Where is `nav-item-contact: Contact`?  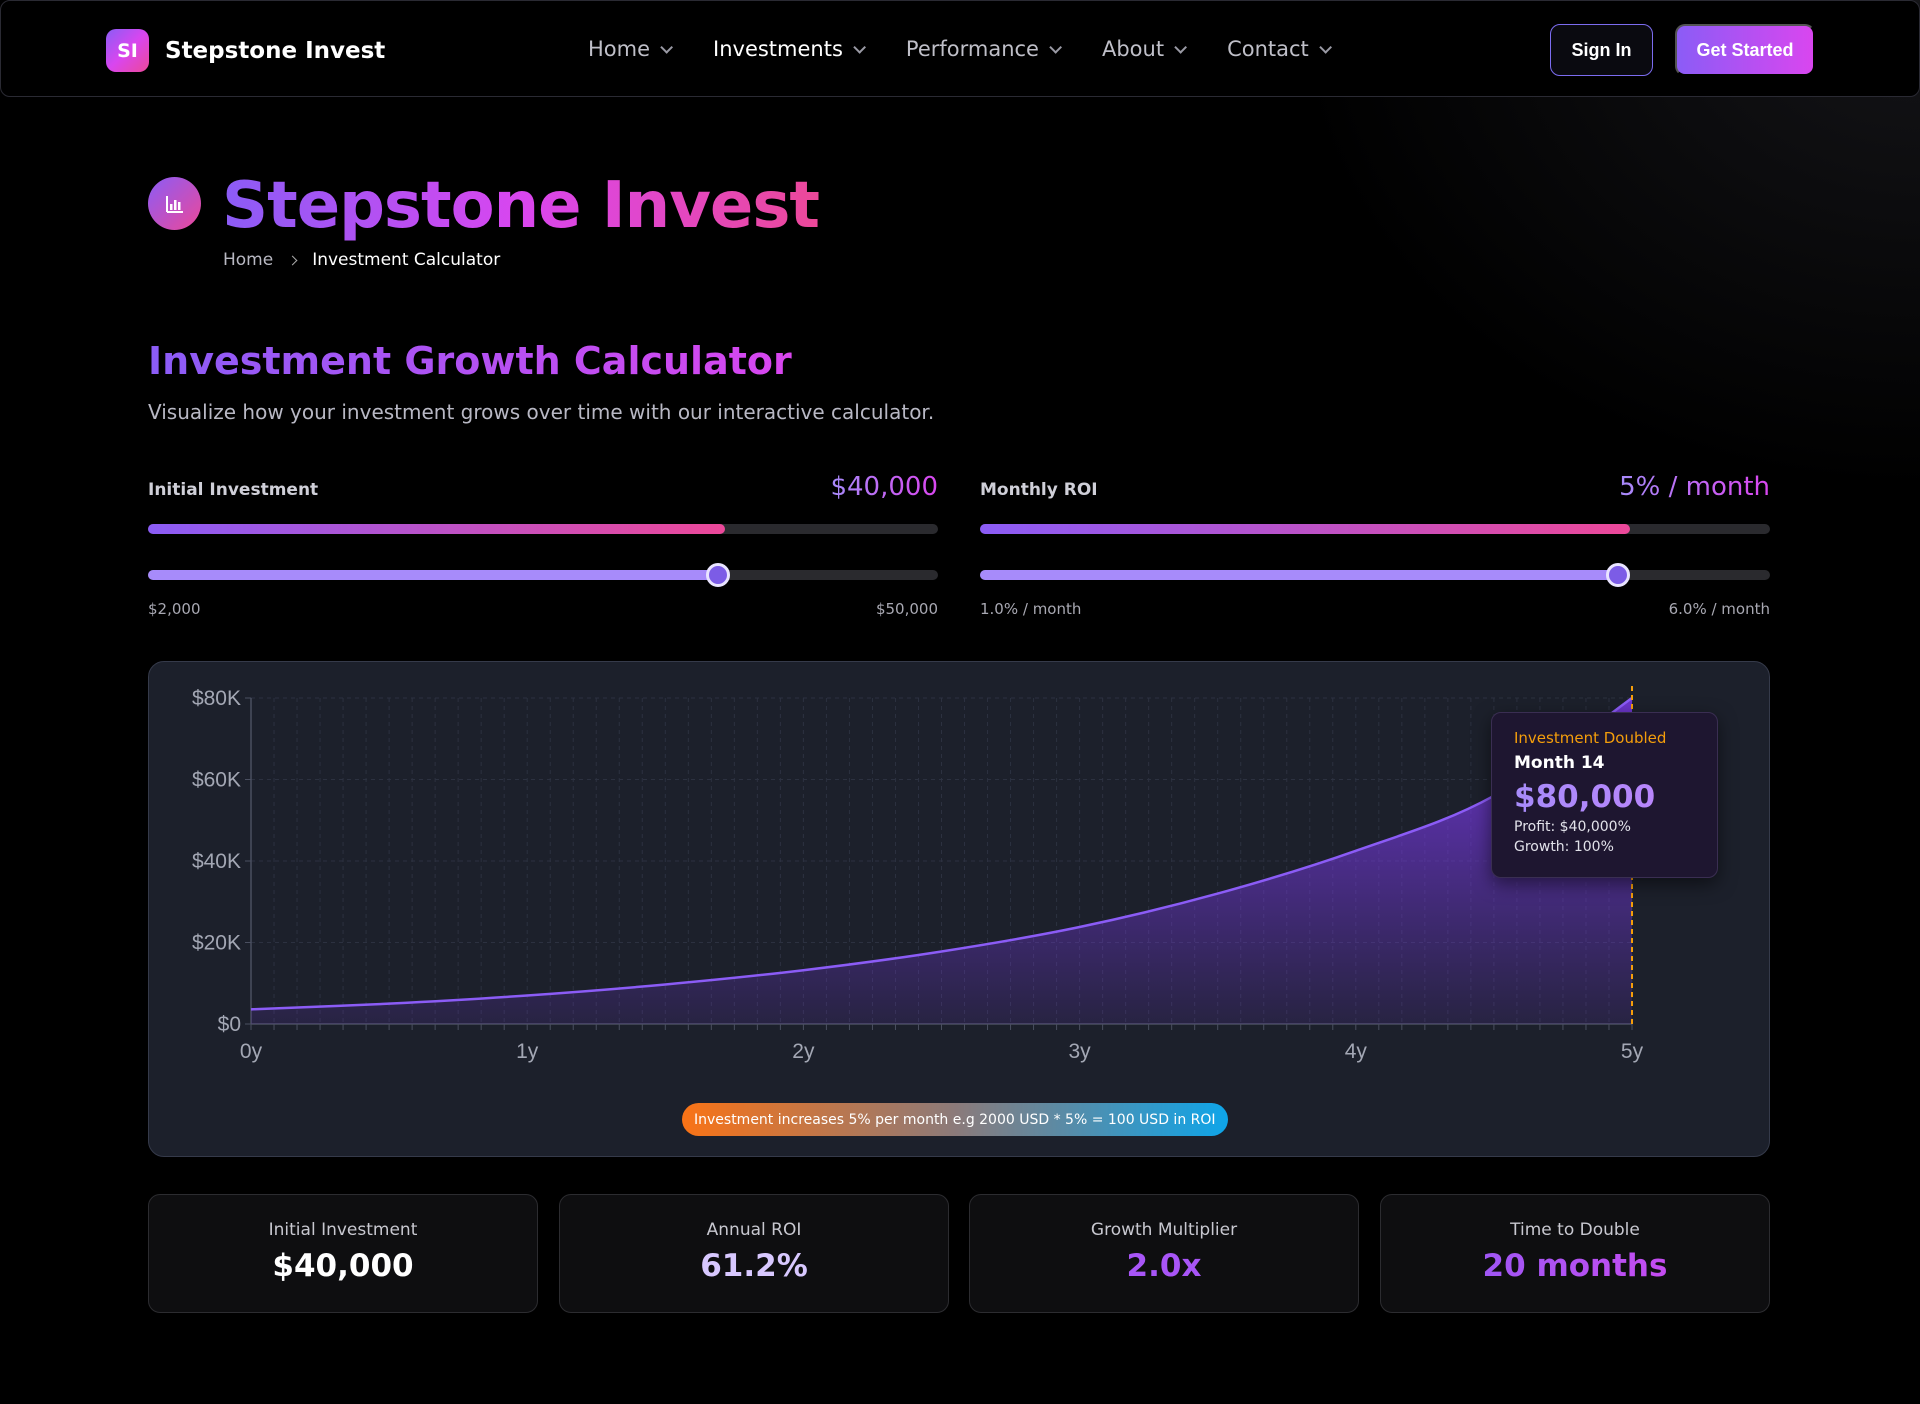 nav-item-contact: Contact is located at coordinates (1279, 49).